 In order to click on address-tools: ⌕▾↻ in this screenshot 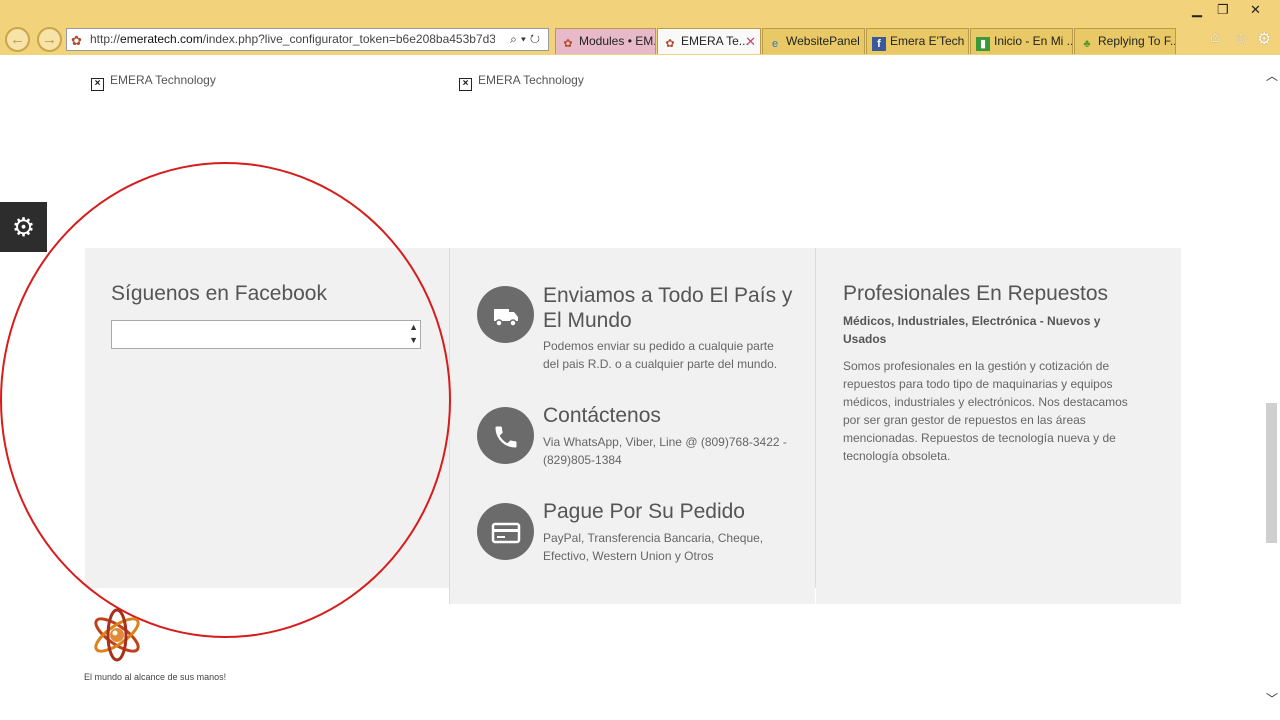, I will do `click(527, 39)`.